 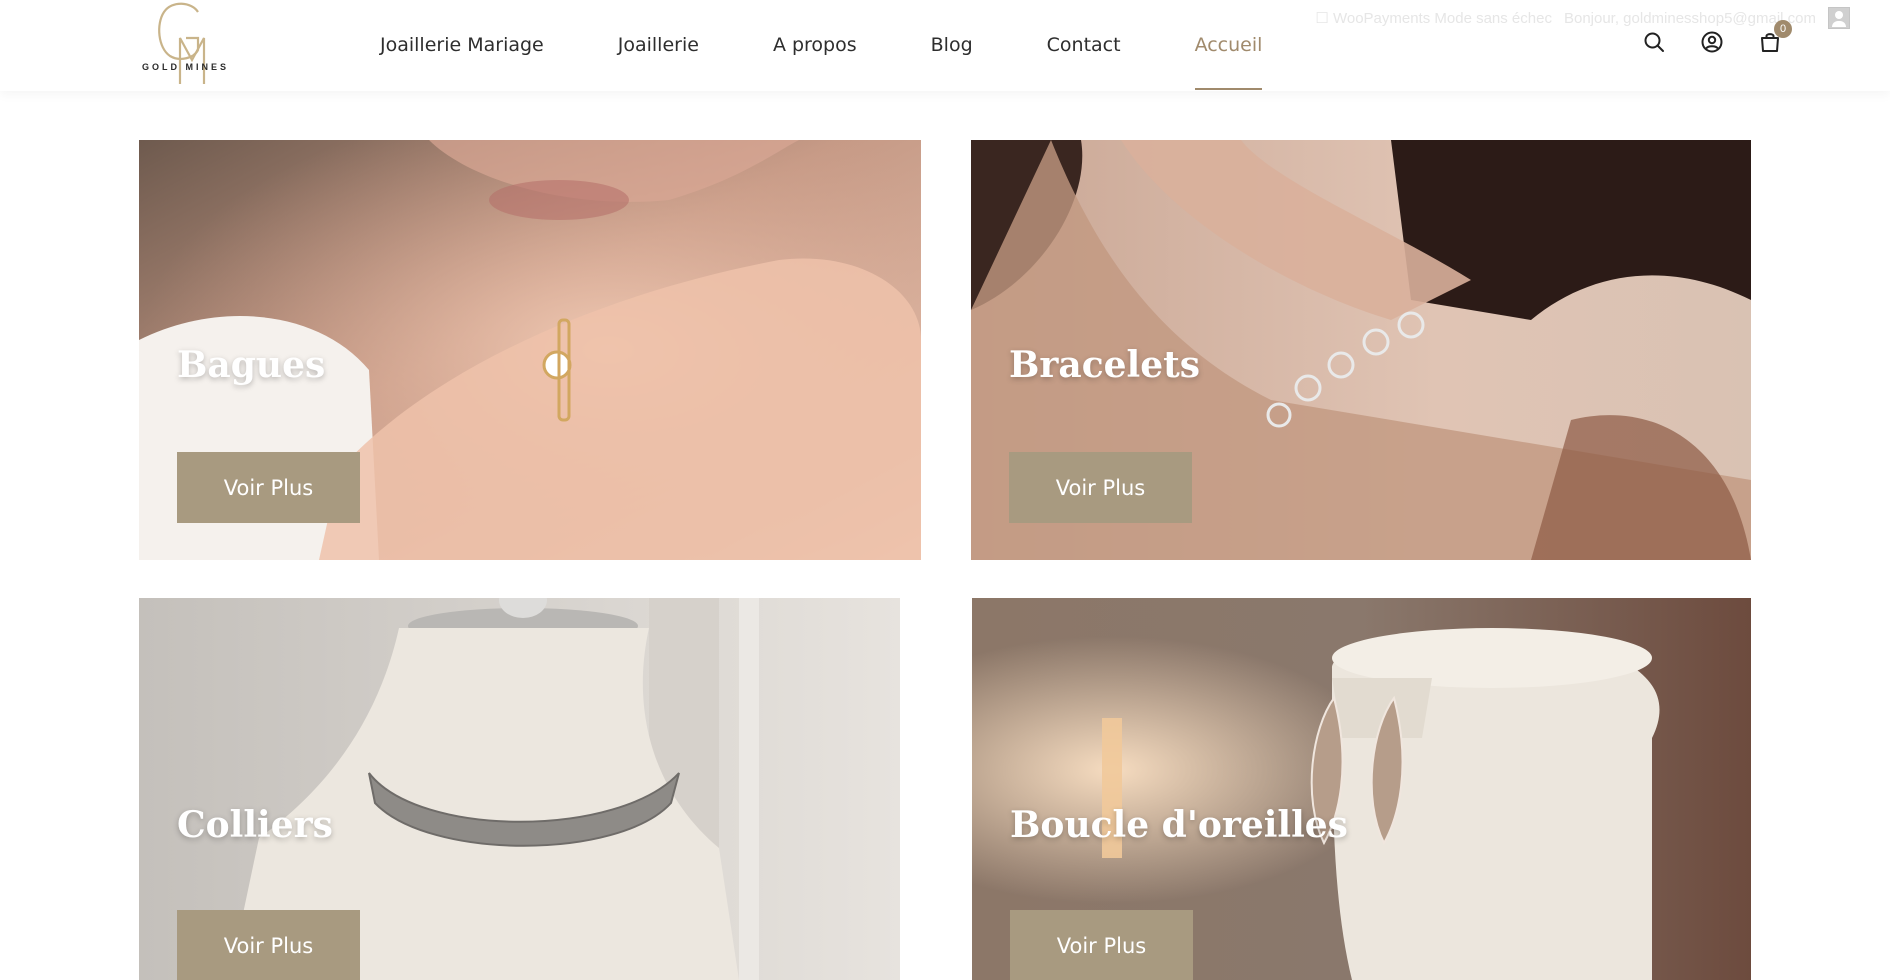 What do you see at coordinates (952, 45) in the screenshot?
I see `nav-item-blog: Blog` at bounding box center [952, 45].